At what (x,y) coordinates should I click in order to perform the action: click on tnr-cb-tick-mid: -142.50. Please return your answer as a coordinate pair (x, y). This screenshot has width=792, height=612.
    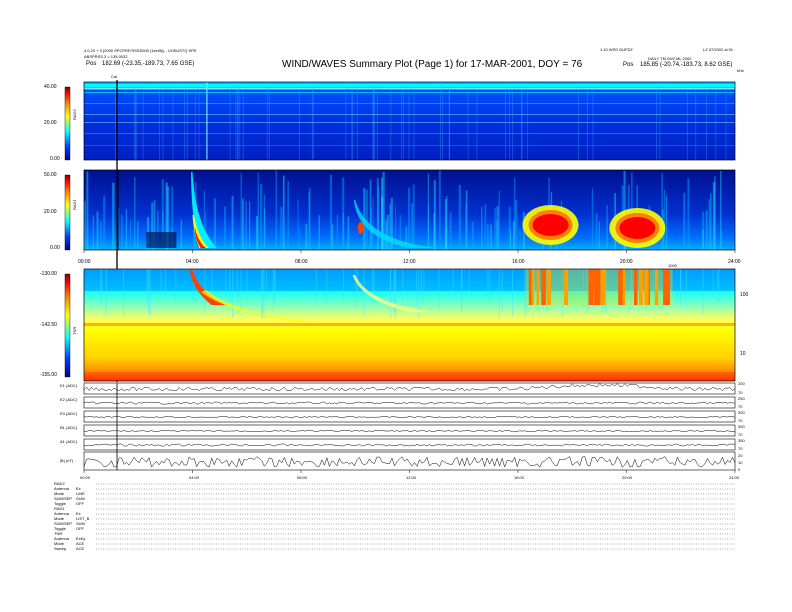
    Looking at the image, I should click on (48, 325).